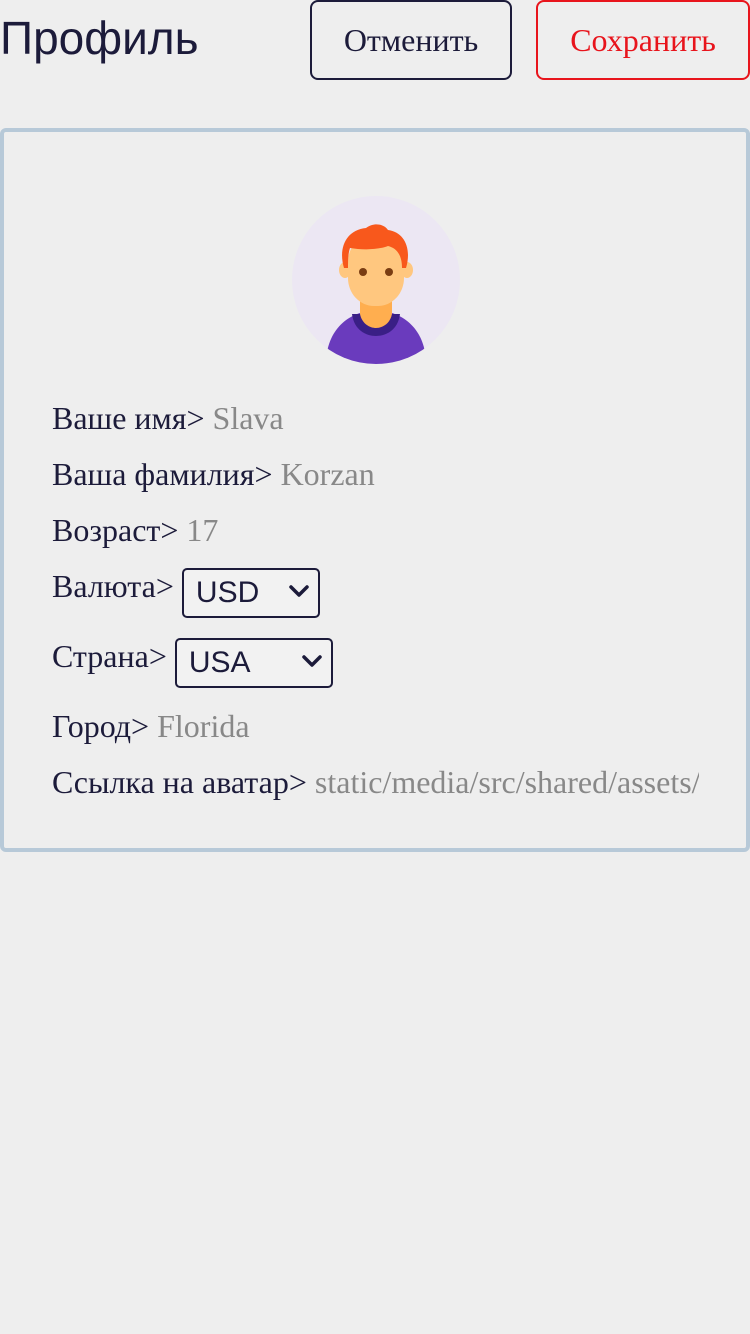 This screenshot has height=1334, width=750. I want to click on last-name-field: Korzan, so click(328, 474).